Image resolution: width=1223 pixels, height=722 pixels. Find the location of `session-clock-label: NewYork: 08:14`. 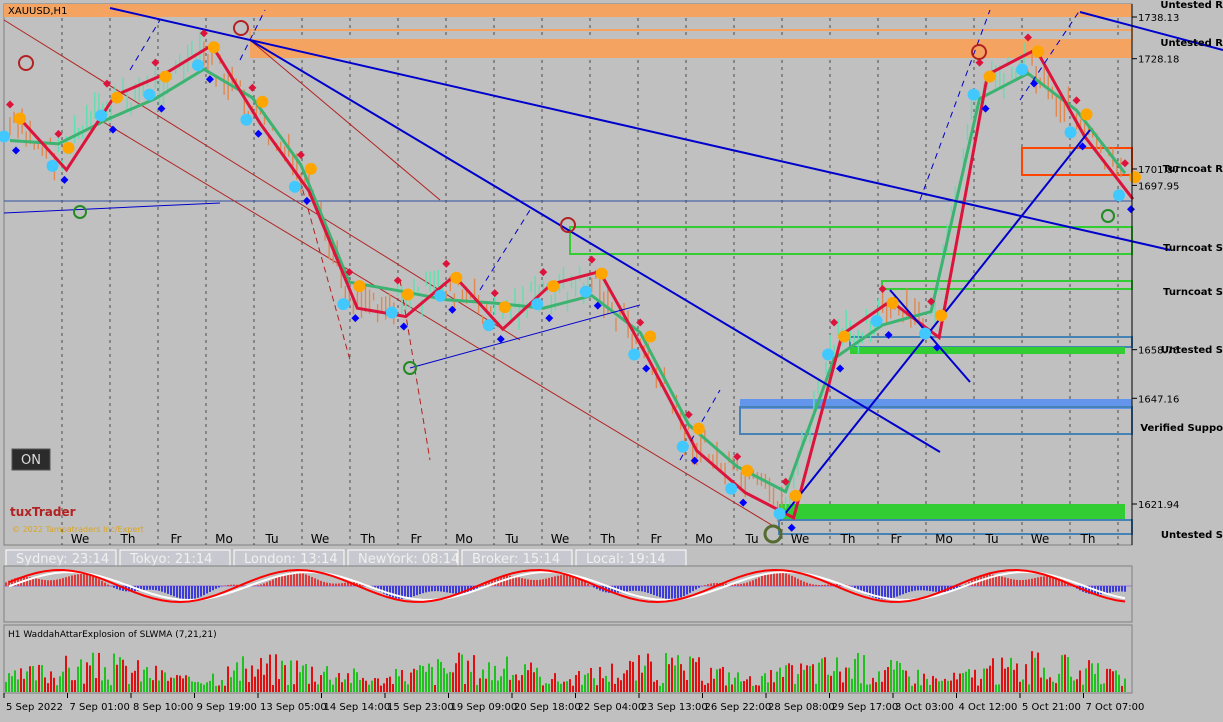

session-clock-label: NewYork: 08:14 is located at coordinates (408, 559).